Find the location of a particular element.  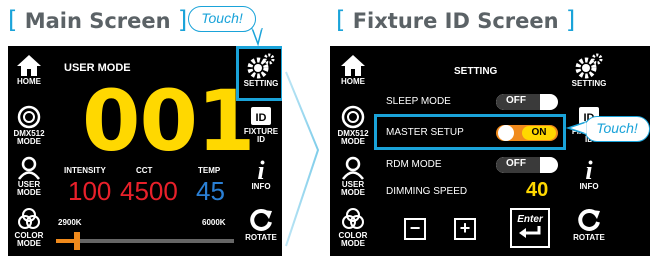

cct-value: 4500 is located at coordinates (149, 191).